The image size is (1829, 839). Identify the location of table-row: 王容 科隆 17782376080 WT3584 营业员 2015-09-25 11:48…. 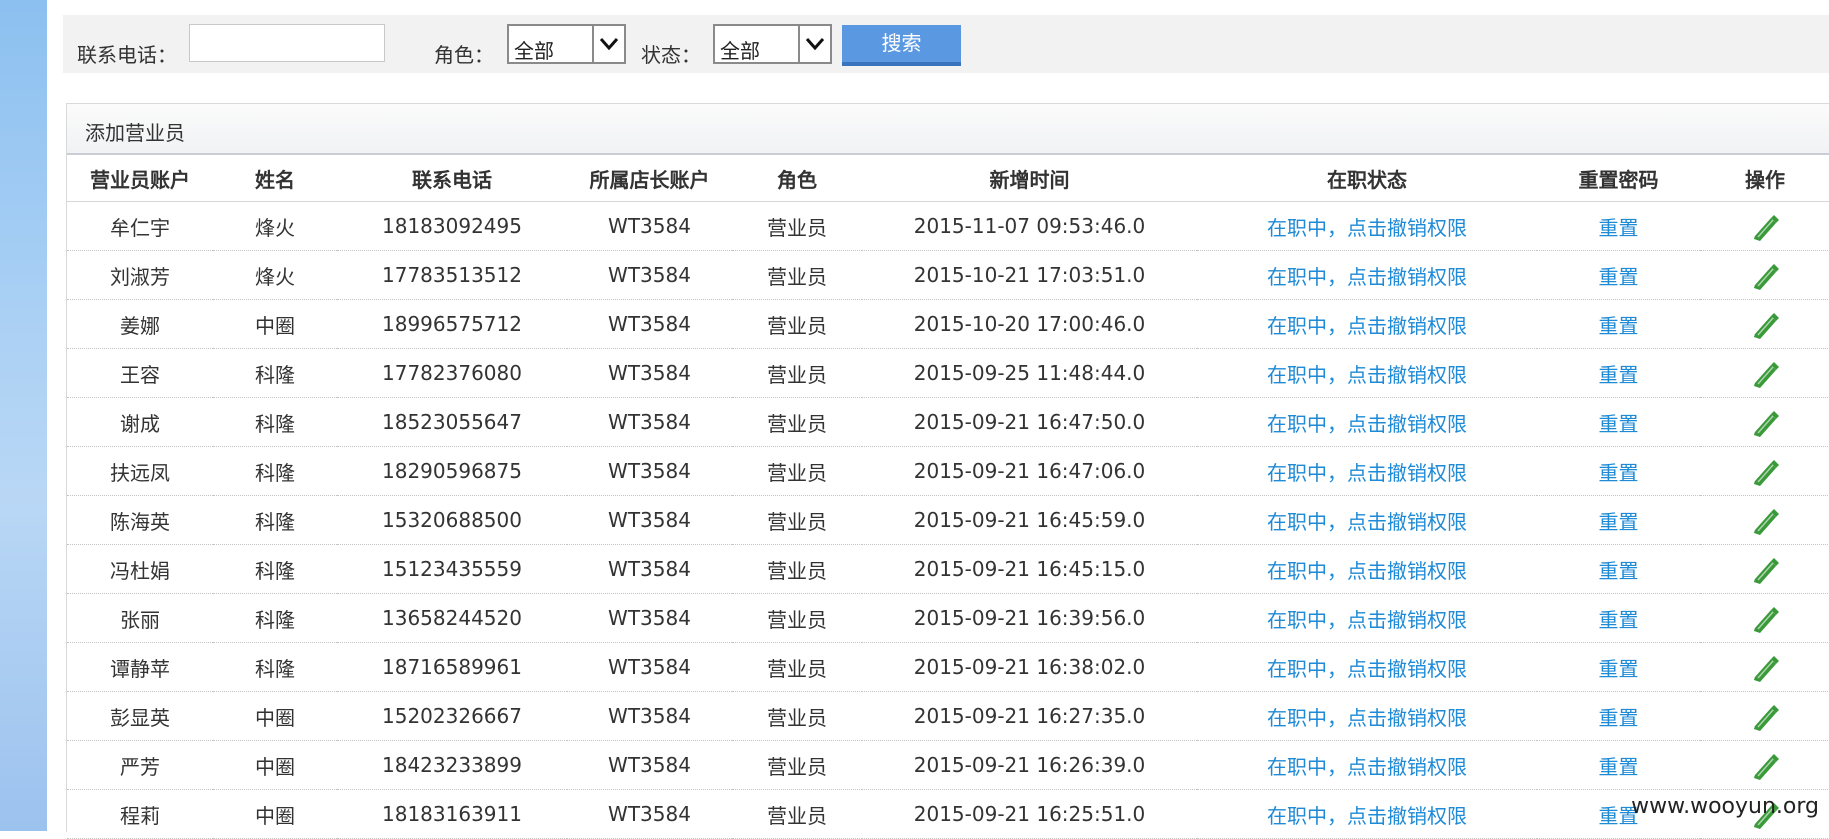
(948, 373).